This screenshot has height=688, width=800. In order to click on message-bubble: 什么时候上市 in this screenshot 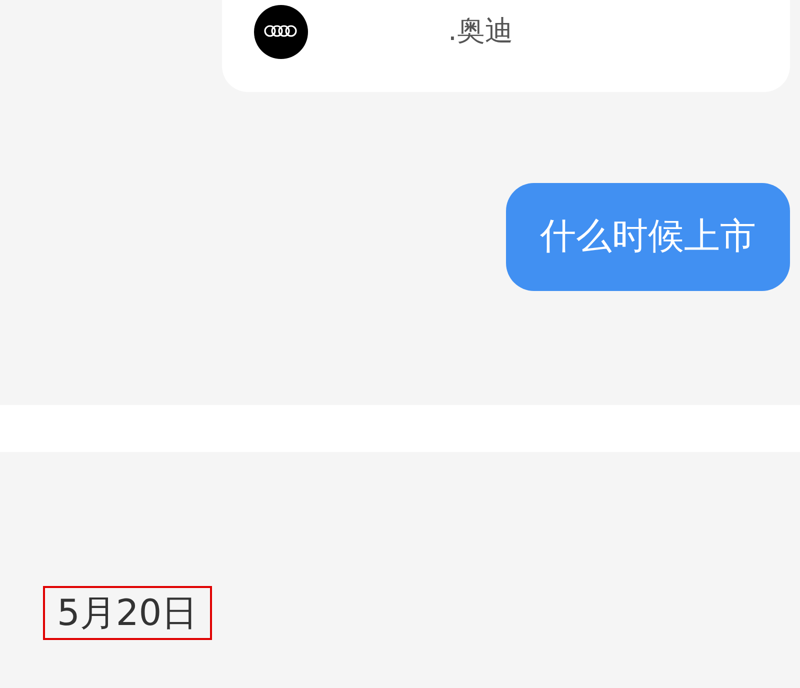, I will do `click(648, 237)`.